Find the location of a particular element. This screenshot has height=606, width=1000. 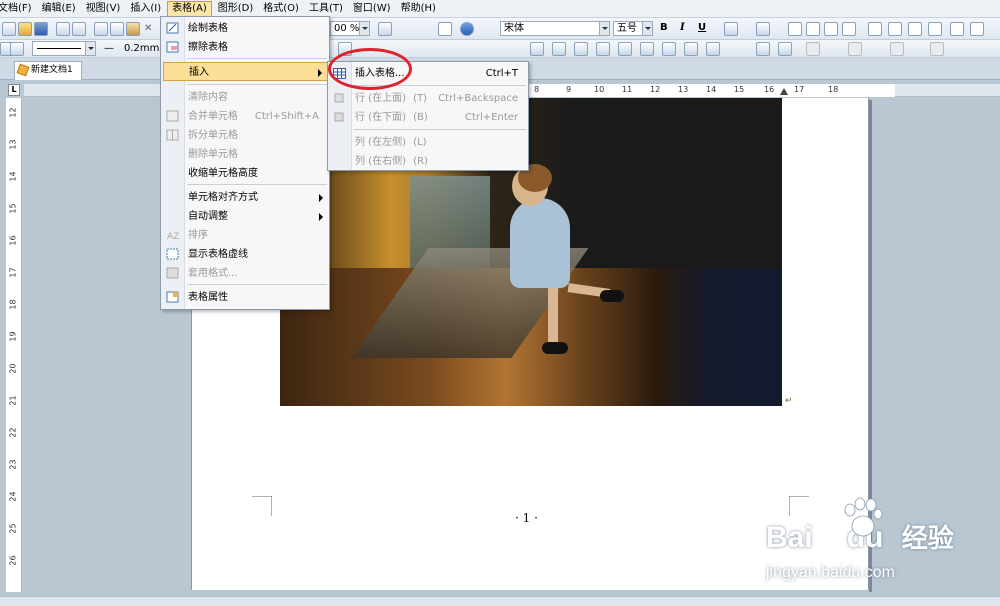

show-marks-icon is located at coordinates (445, 29).